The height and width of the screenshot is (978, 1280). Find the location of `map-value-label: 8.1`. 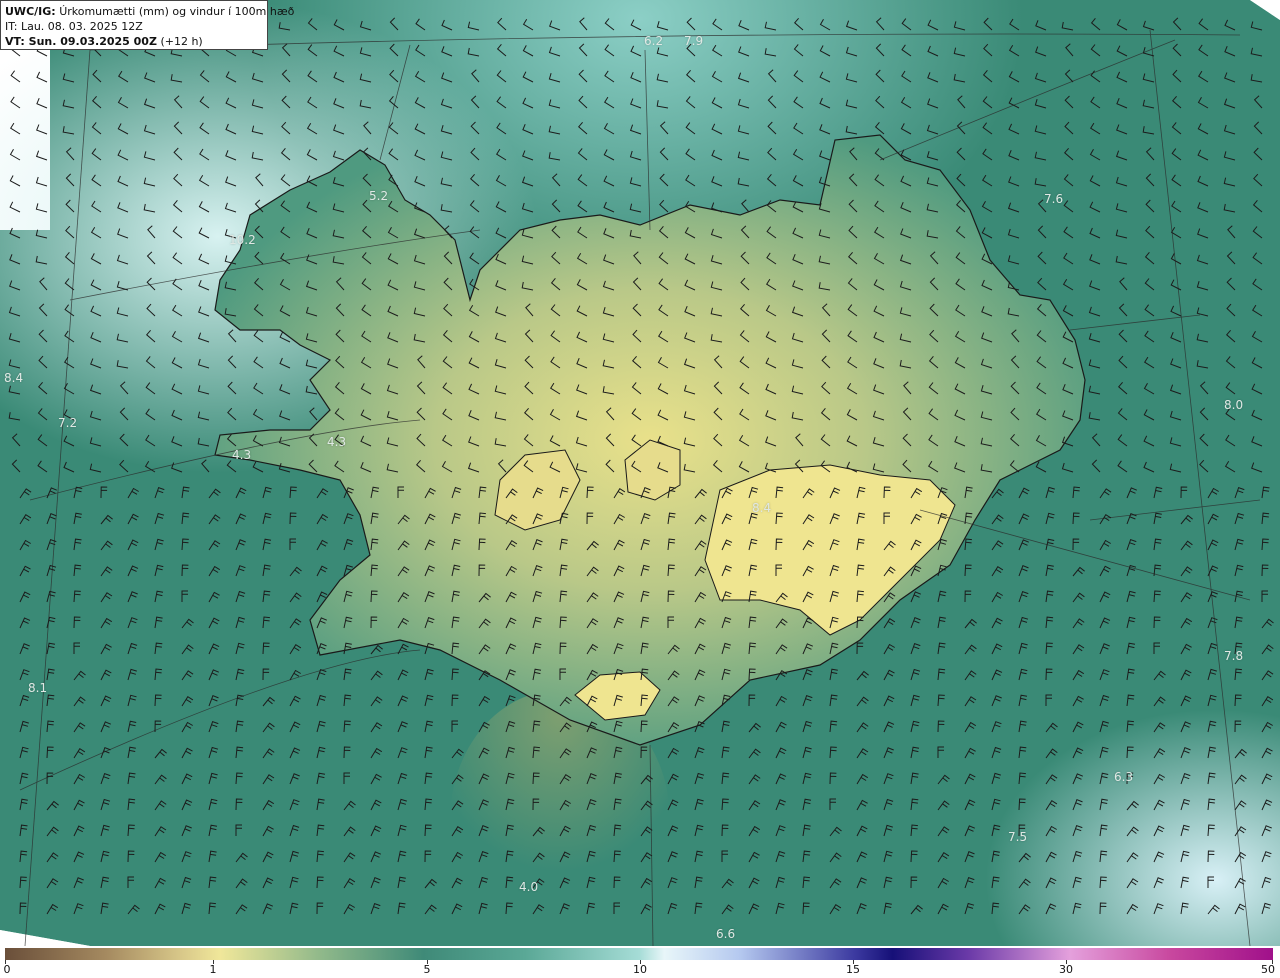

map-value-label: 8.1 is located at coordinates (38, 688).